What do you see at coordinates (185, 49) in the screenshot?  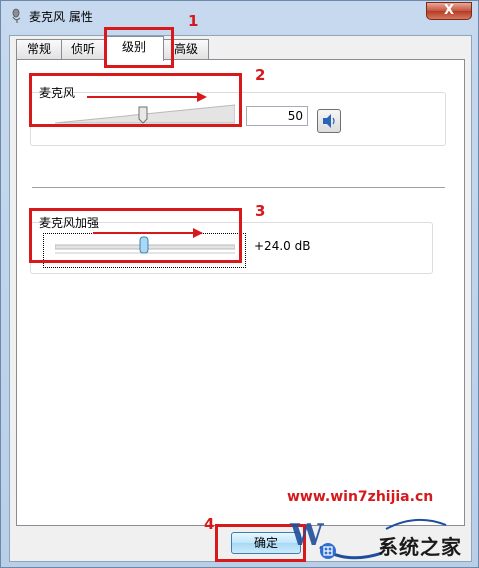 I see `tab-label: 高级` at bounding box center [185, 49].